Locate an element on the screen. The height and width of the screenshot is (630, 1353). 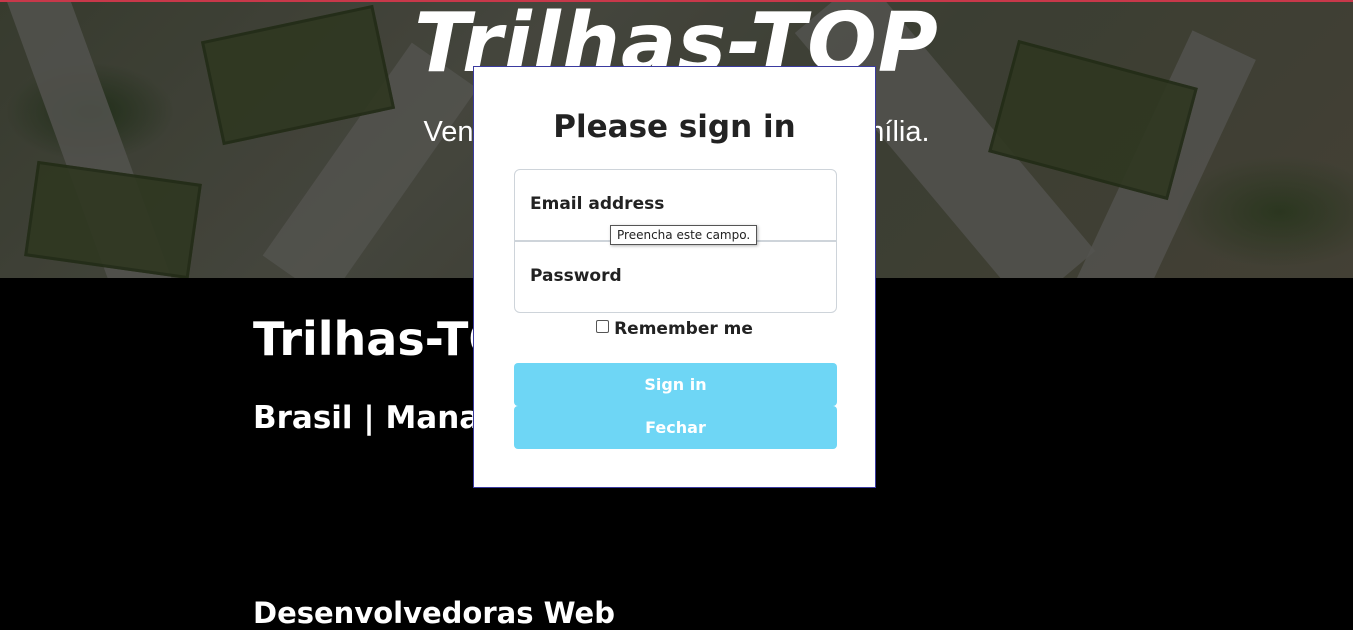
password-input is located at coordinates (675, 277).